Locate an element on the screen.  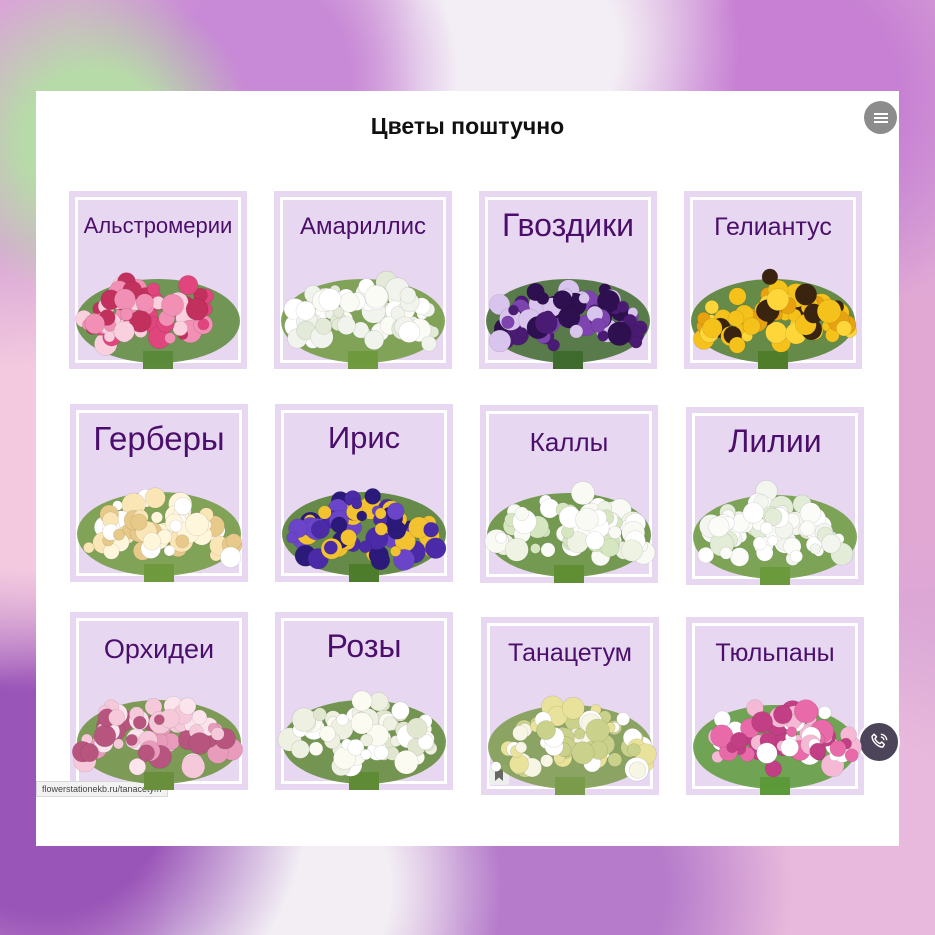
flower-tile-10: Розы is located at coordinates (364, 701).